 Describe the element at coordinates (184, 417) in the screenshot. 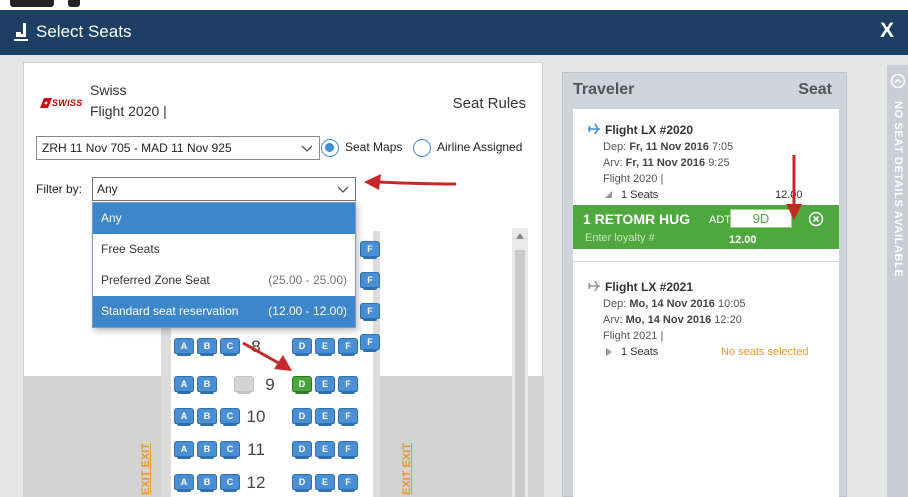

I see `seat-10a: A` at that location.